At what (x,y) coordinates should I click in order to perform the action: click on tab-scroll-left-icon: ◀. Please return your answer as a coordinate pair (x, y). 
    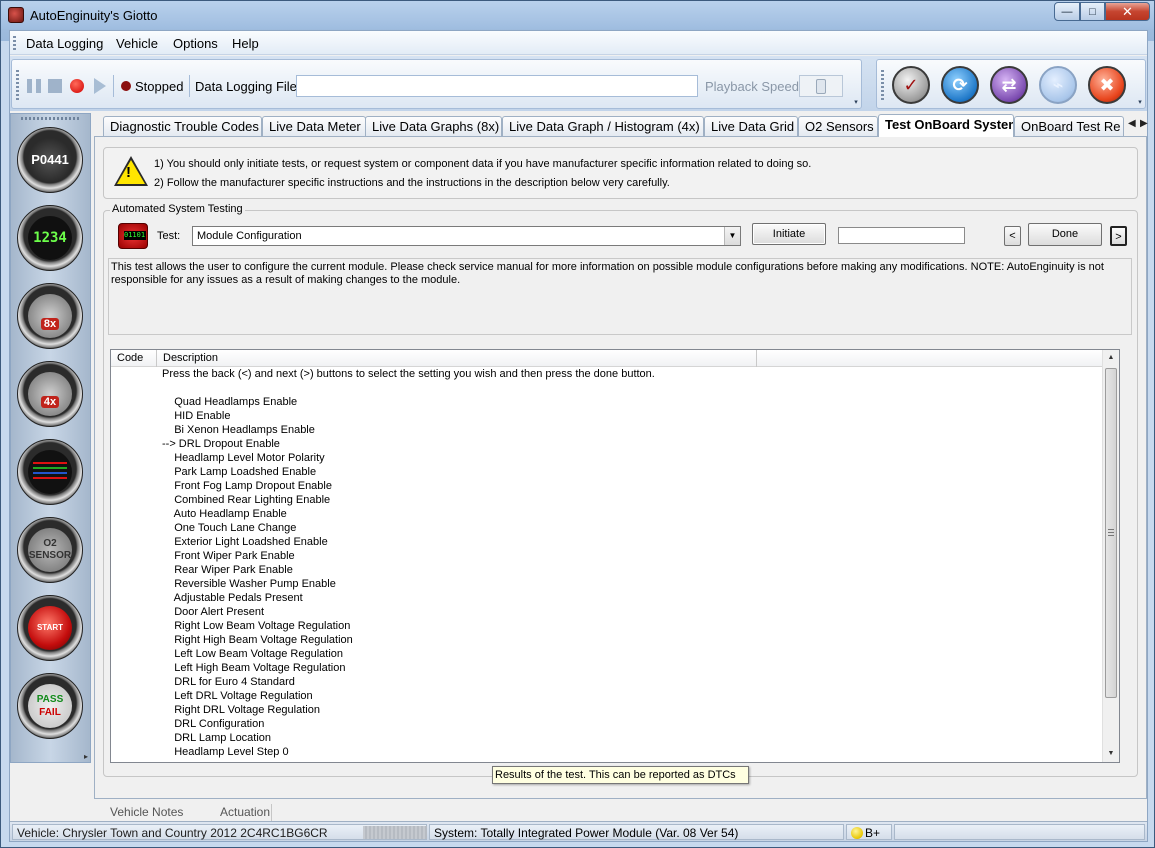
    Looking at the image, I should click on (1132, 123).